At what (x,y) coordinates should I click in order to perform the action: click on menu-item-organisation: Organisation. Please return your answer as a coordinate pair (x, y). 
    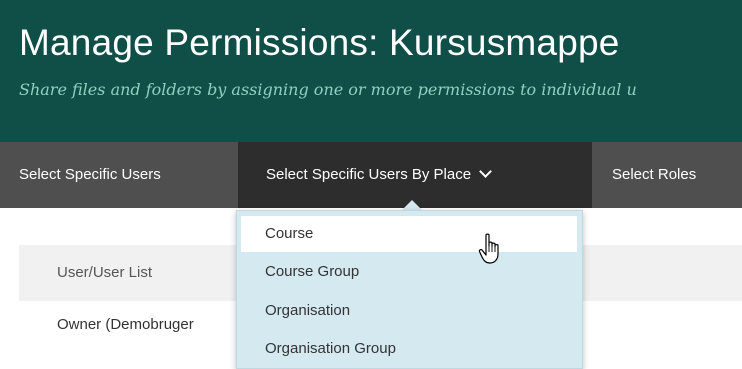
    Looking at the image, I should click on (409, 311).